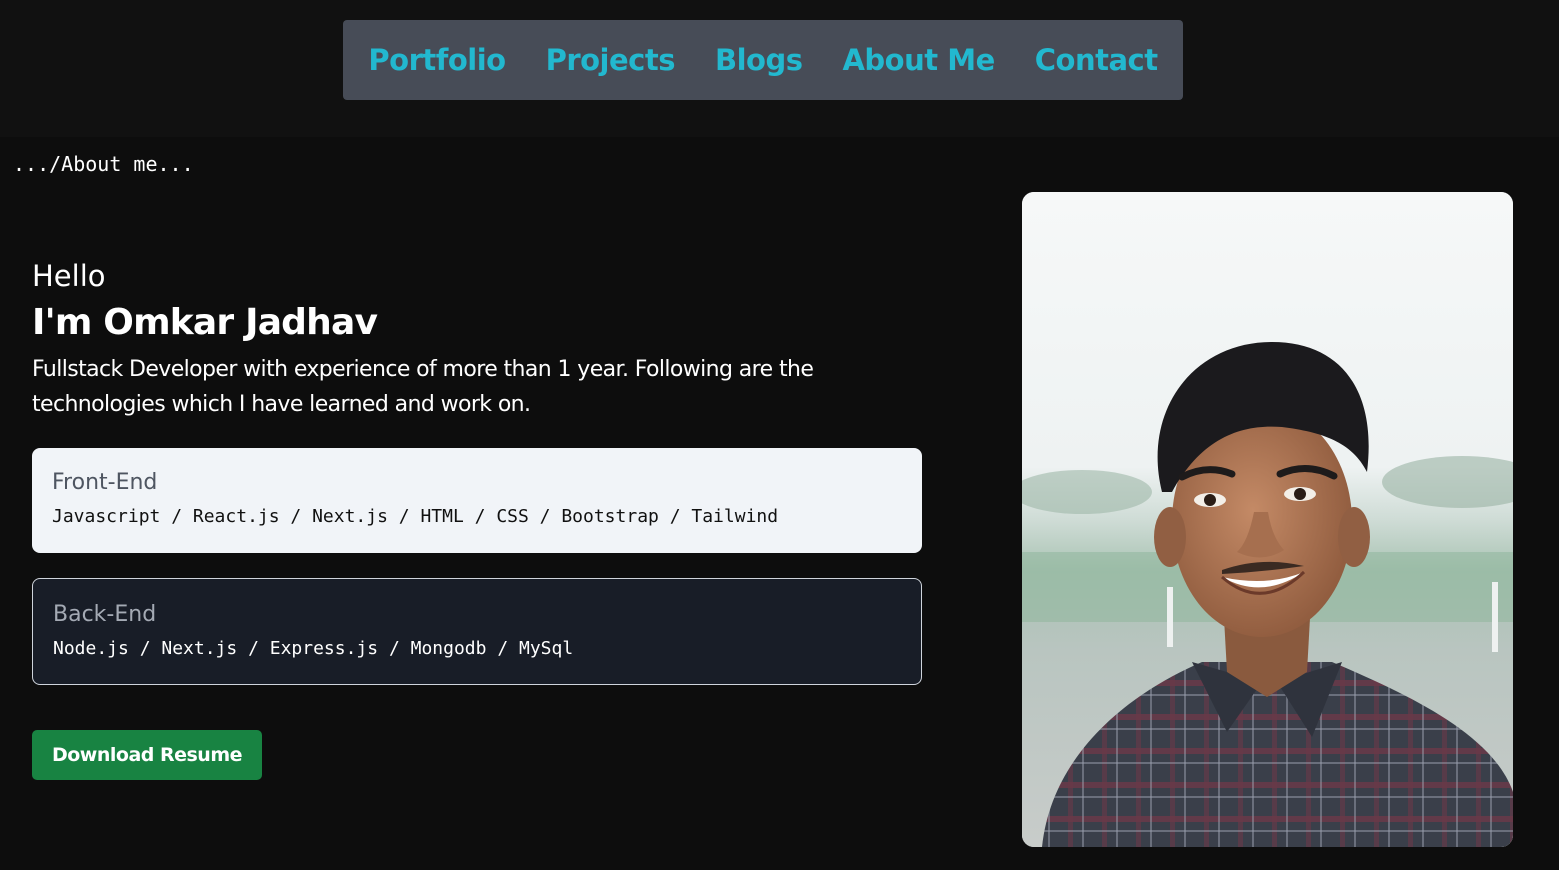 The width and height of the screenshot is (1559, 870). Describe the element at coordinates (759, 60) in the screenshot. I see `nav-link-blogs: Blogs` at that location.